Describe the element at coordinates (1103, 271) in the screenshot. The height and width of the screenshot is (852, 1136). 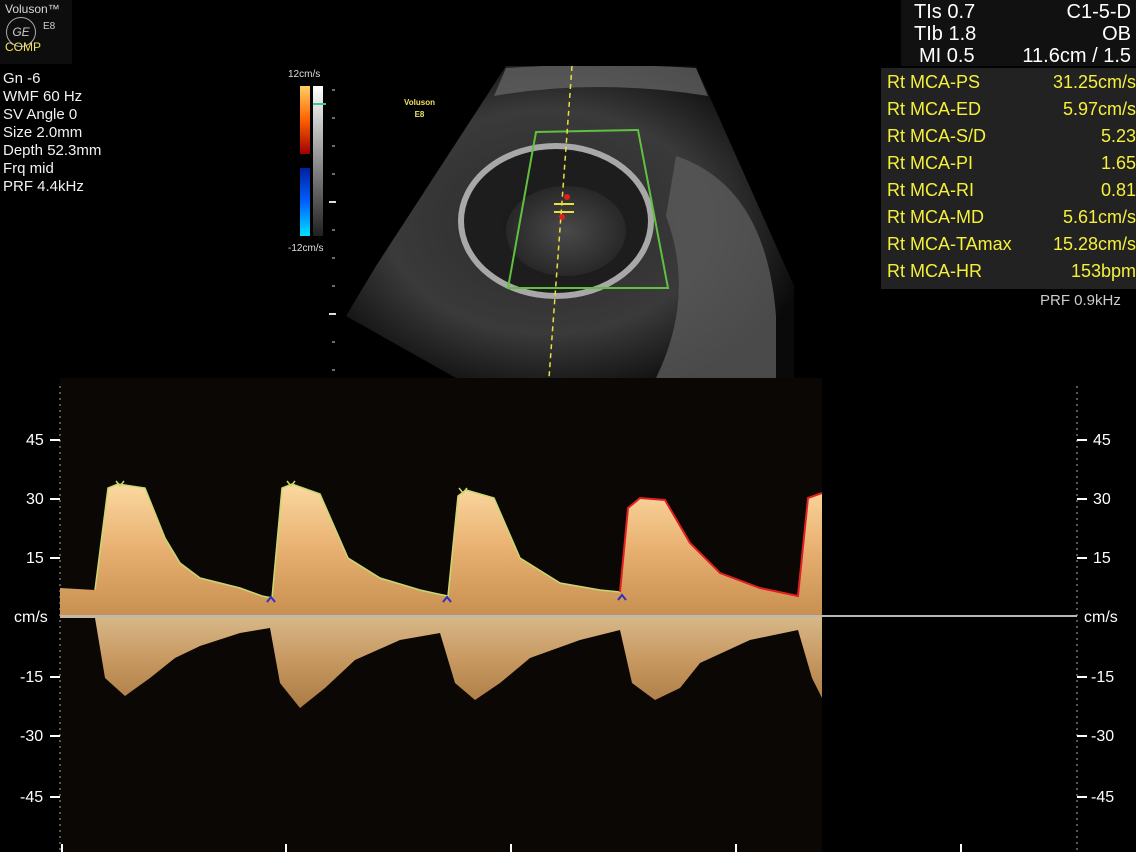
I see `measurement-value: 153bpm` at that location.